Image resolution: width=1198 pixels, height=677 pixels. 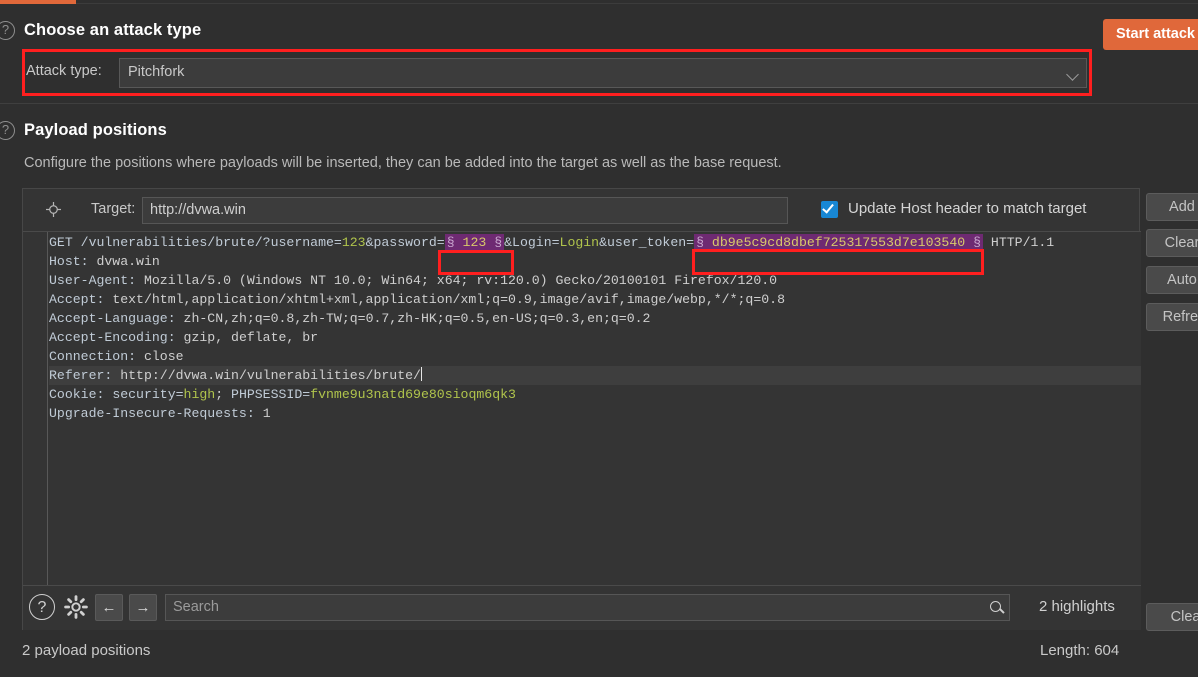 What do you see at coordinates (405, 242) in the screenshot?
I see `request-token: &password=` at bounding box center [405, 242].